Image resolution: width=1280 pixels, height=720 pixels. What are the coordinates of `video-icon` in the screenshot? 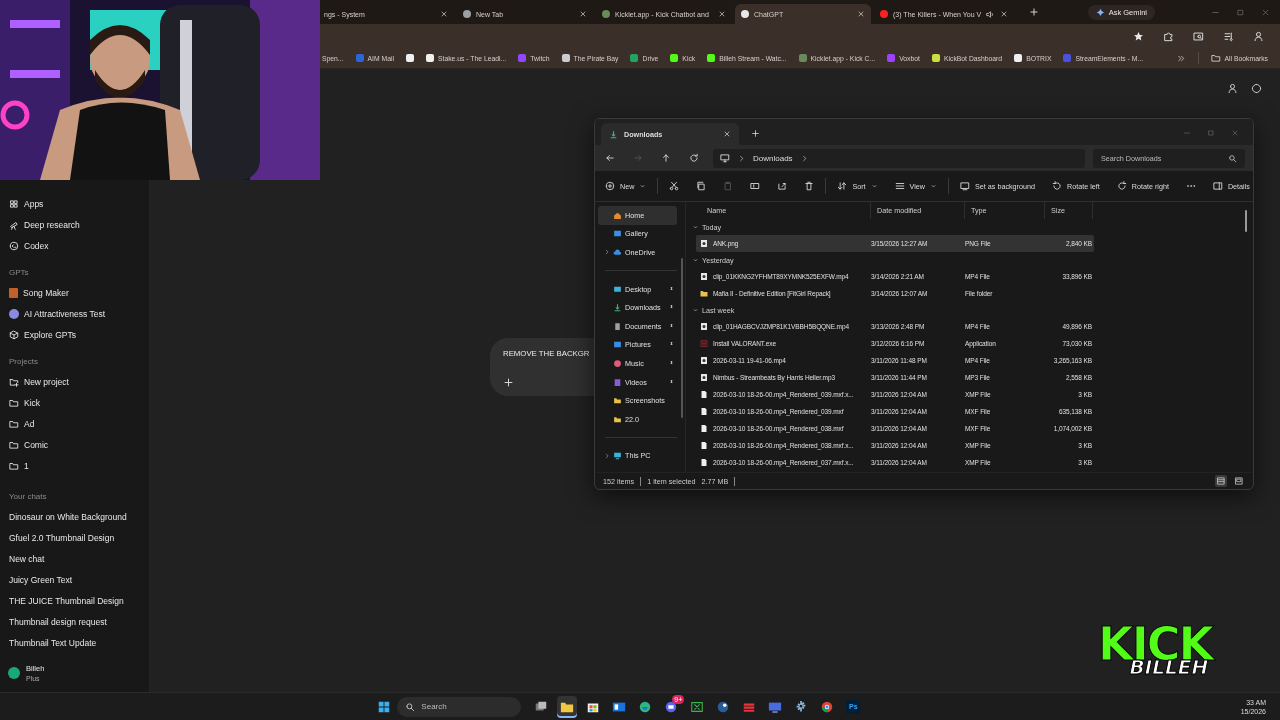 It's located at (617, 382).